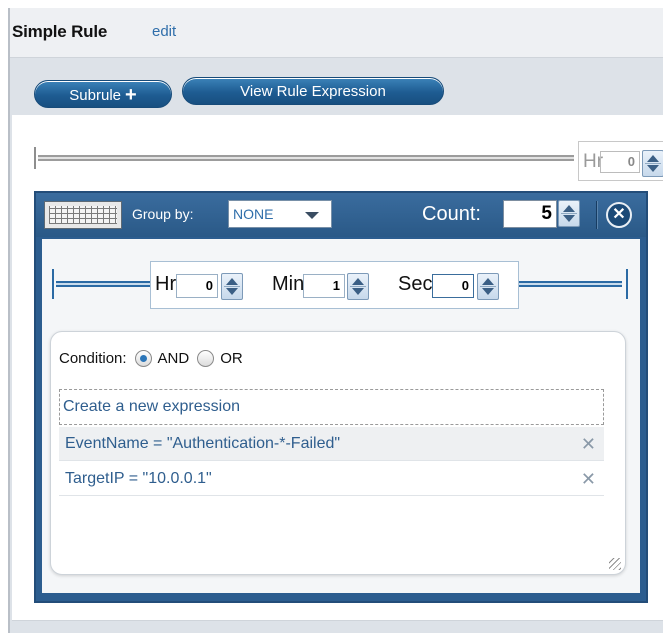  I want to click on condition-operator-row: Condition: AND OR, so click(151, 358).